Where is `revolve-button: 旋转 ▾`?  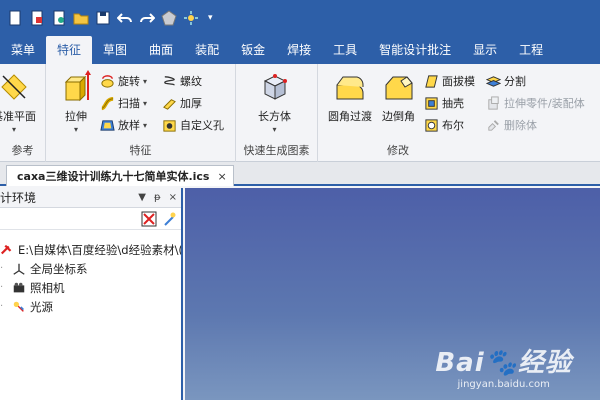
revolve-button: 旋转 ▾ is located at coordinates (123, 81).